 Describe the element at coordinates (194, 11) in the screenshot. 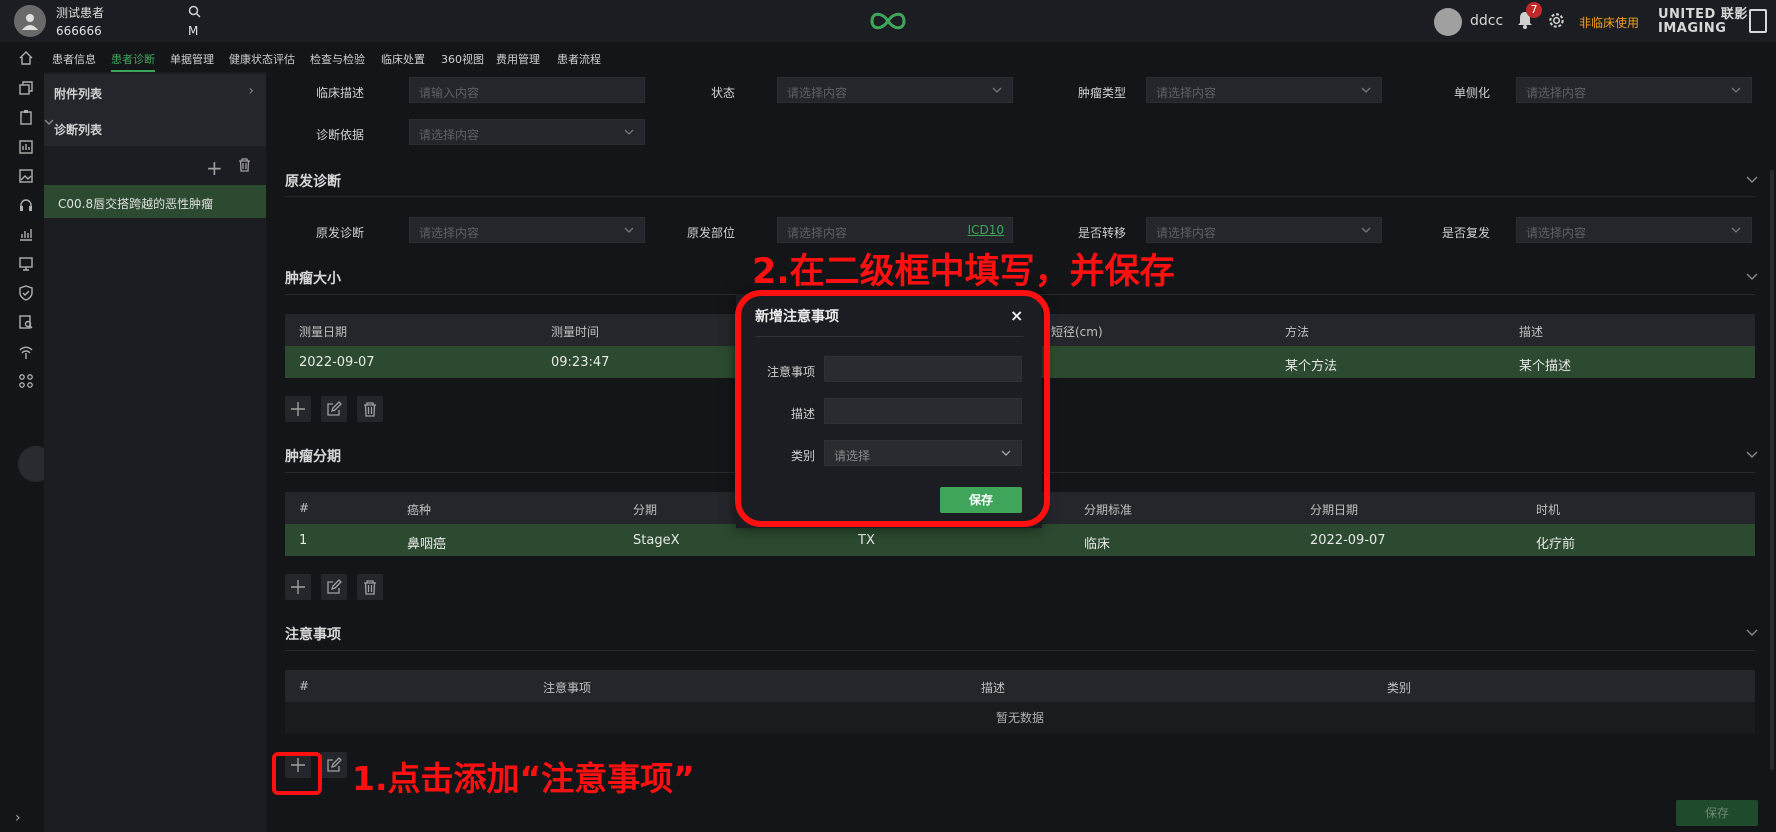

I see `search-icon` at that location.